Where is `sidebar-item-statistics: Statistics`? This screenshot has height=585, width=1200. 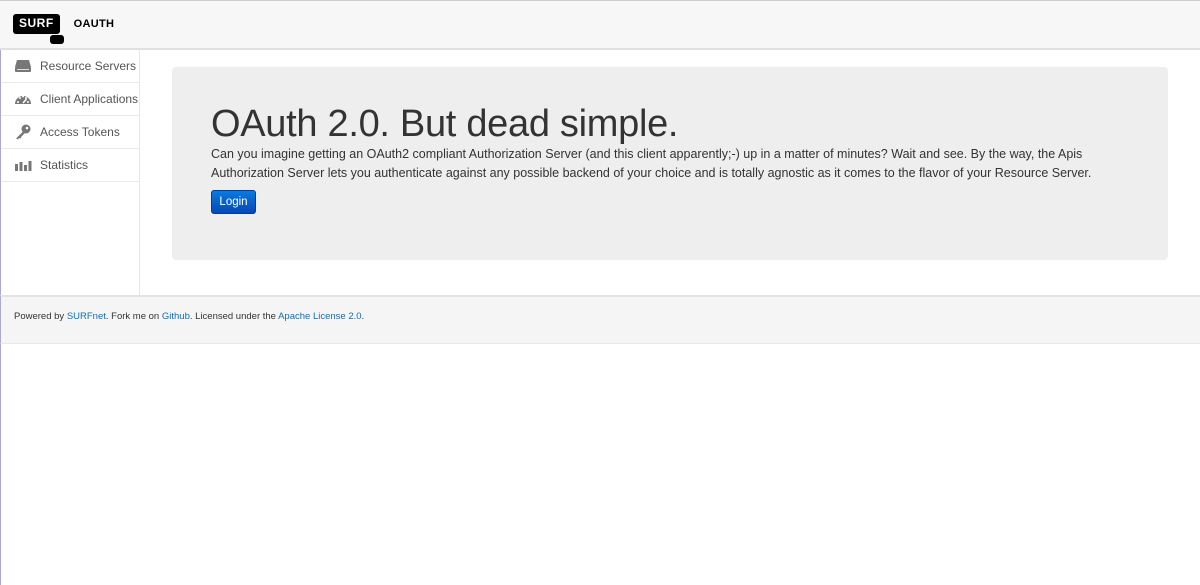 sidebar-item-statistics: Statistics is located at coordinates (70, 165).